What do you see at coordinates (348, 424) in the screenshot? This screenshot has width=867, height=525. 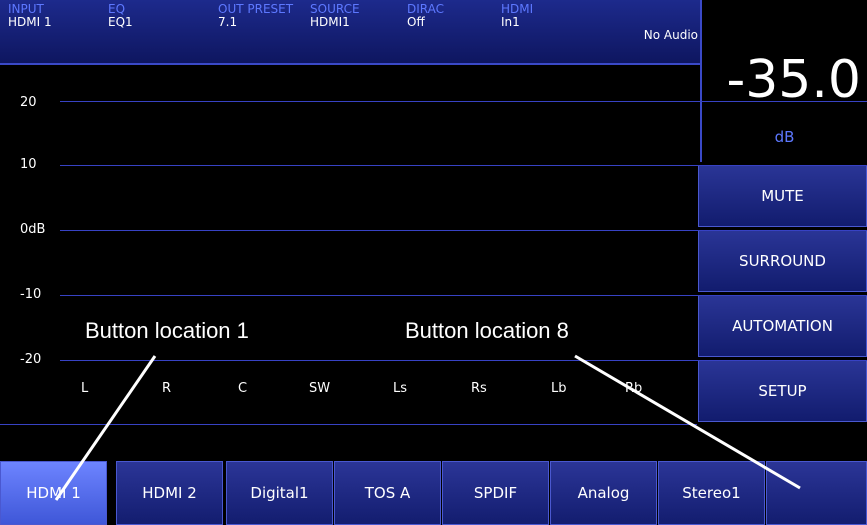 I see `meter-bottom-divider` at bounding box center [348, 424].